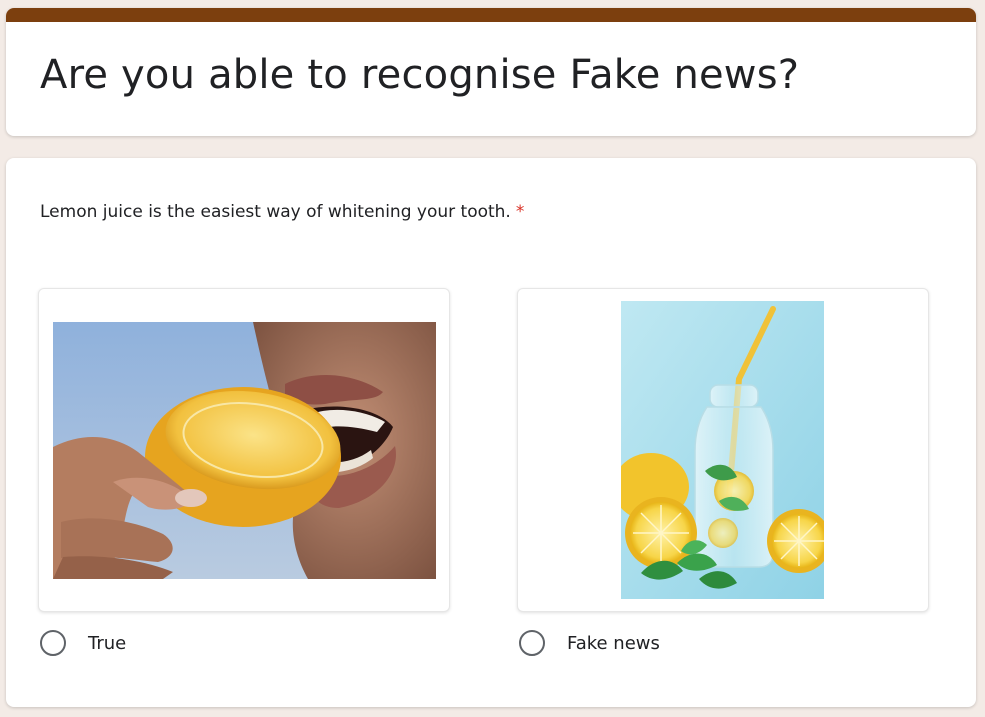 Image resolution: width=985 pixels, height=717 pixels. What do you see at coordinates (107, 643) in the screenshot?
I see `option-label-true: True` at bounding box center [107, 643].